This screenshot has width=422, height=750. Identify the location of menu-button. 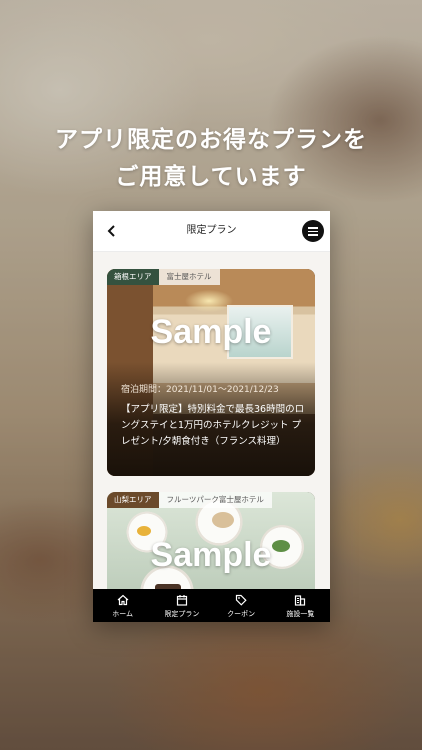
(313, 231).